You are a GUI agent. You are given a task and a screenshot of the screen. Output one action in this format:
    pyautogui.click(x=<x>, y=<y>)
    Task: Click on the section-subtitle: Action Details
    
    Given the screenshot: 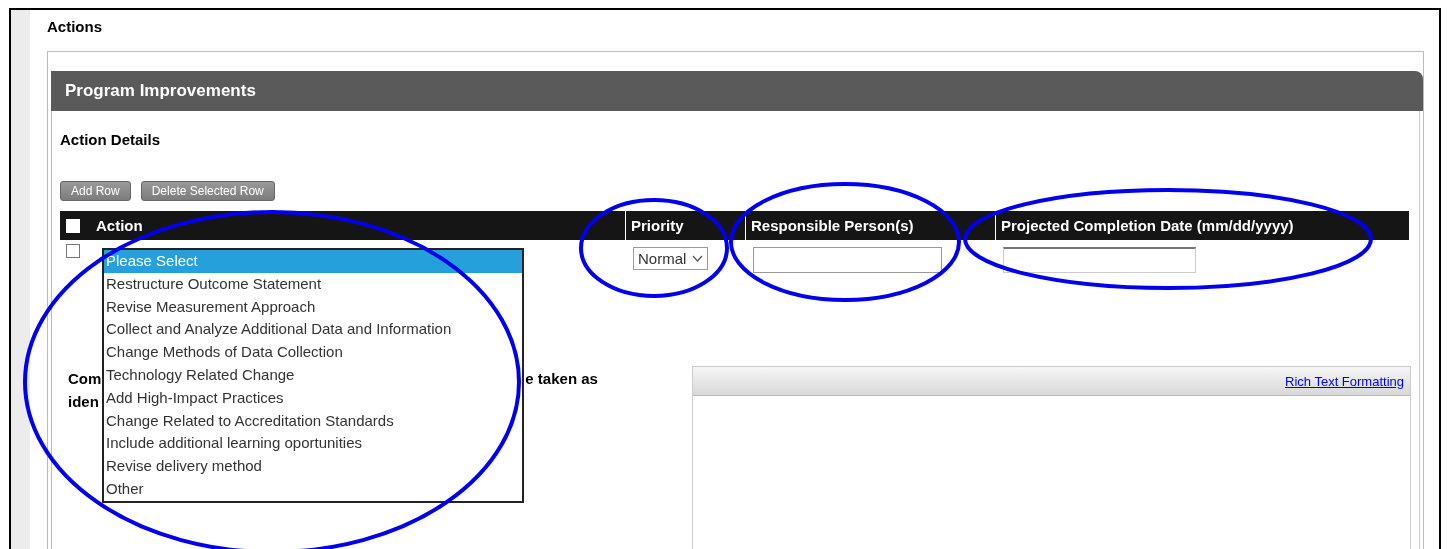 What is the action you would take?
    pyautogui.click(x=111, y=139)
    